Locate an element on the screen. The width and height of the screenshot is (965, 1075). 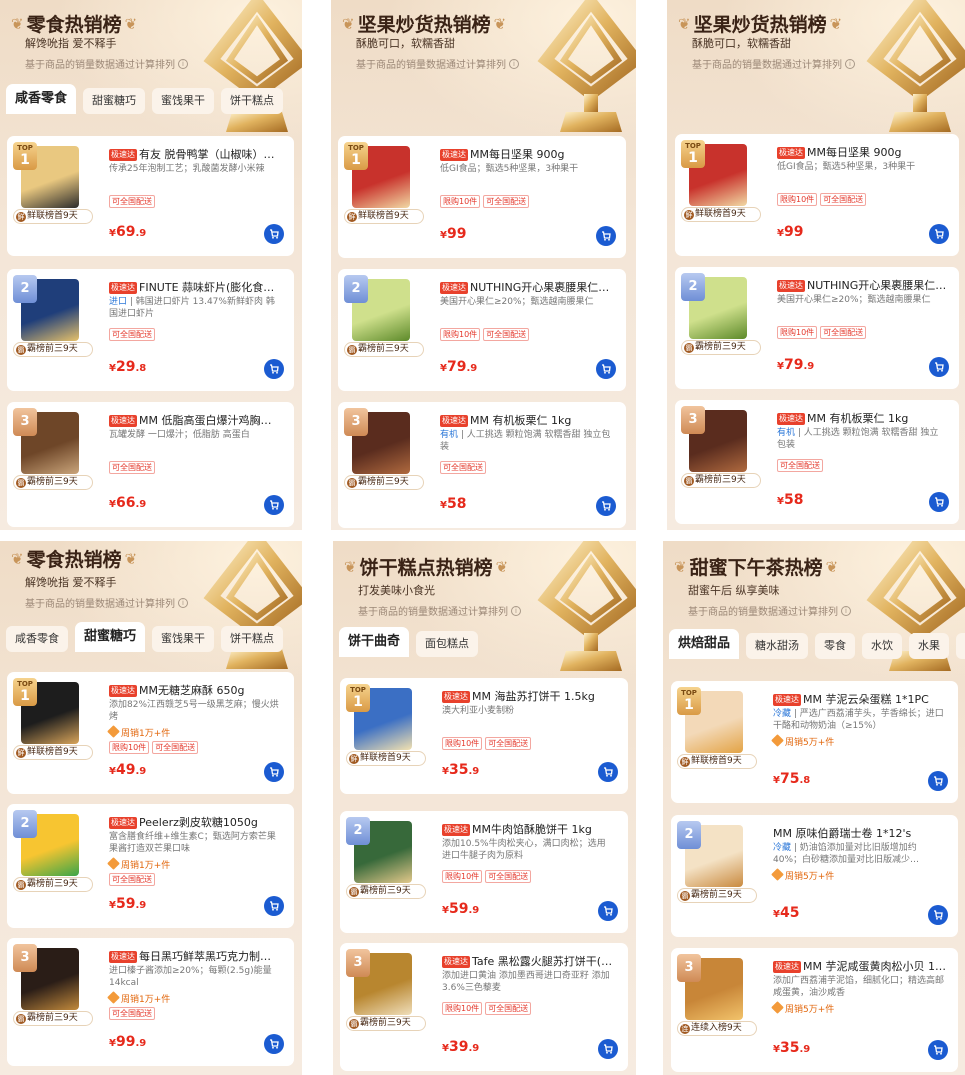
product-price: ¥35.9 is located at coordinates (460, 770).